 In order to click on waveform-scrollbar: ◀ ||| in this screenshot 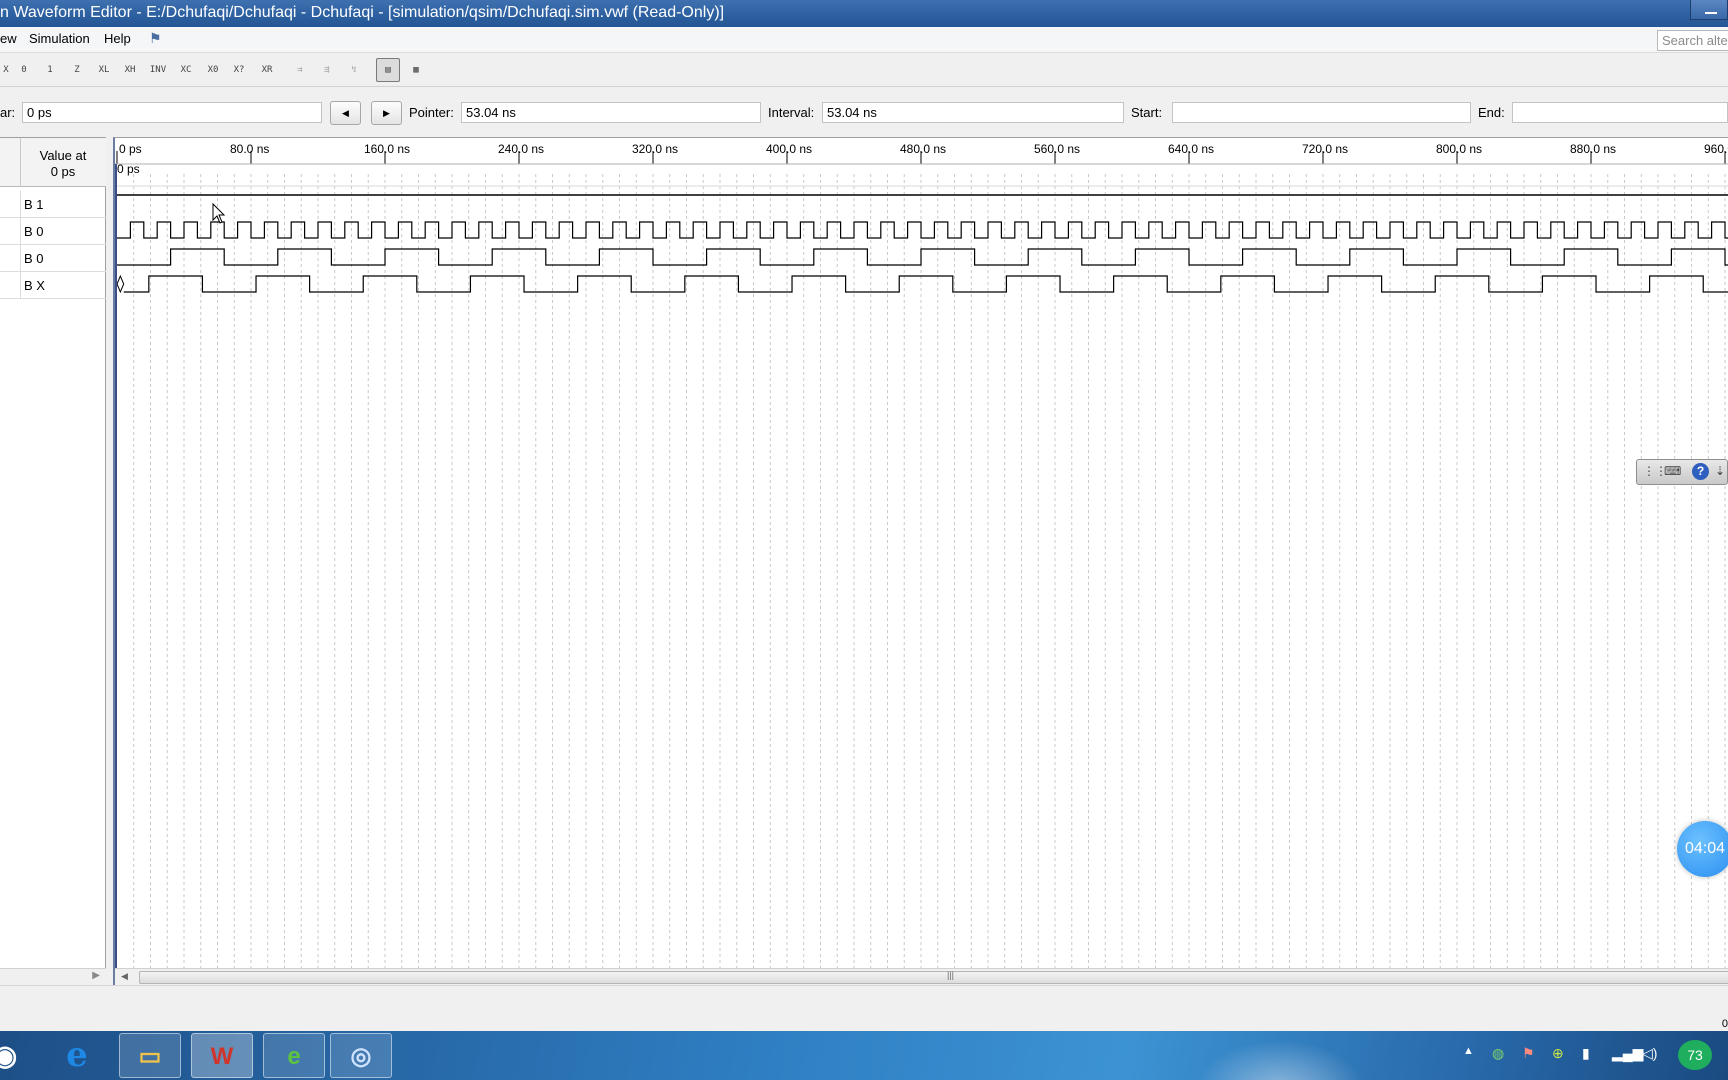, I will do `click(921, 976)`.